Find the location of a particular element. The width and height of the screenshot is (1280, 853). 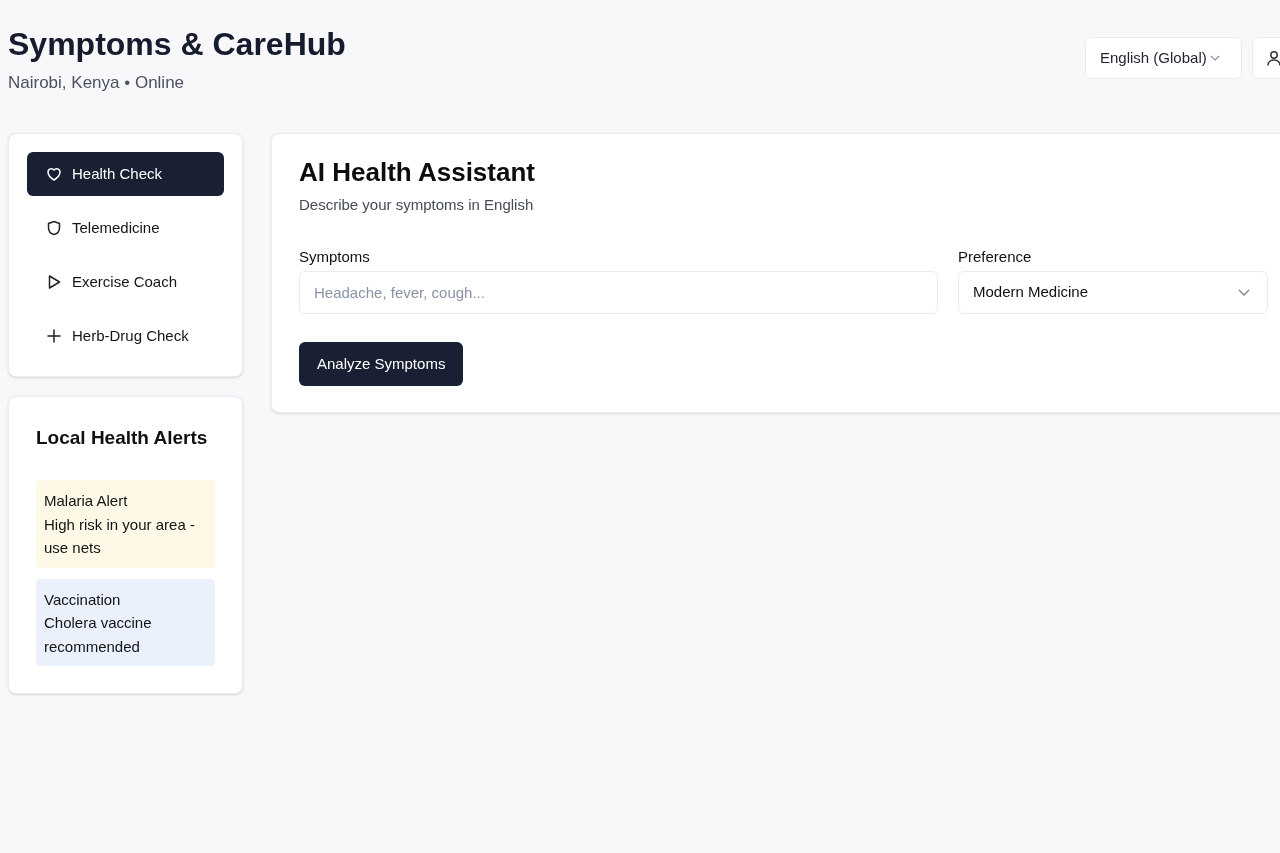

analyze-button: Analyze Symptoms is located at coordinates (381, 364).